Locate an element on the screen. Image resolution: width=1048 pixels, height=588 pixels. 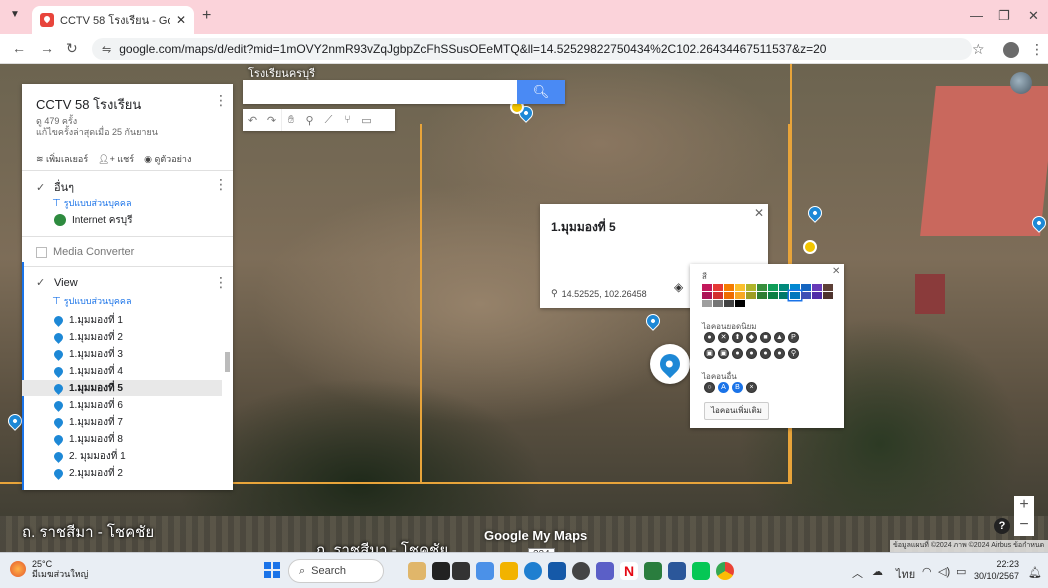
marker-style-icon: ⬆ is located at coordinates (737, 337).